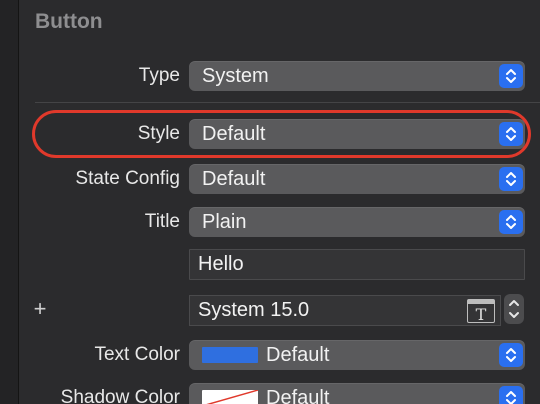 The width and height of the screenshot is (540, 404). I want to click on state-config-value: Default, so click(234, 179).